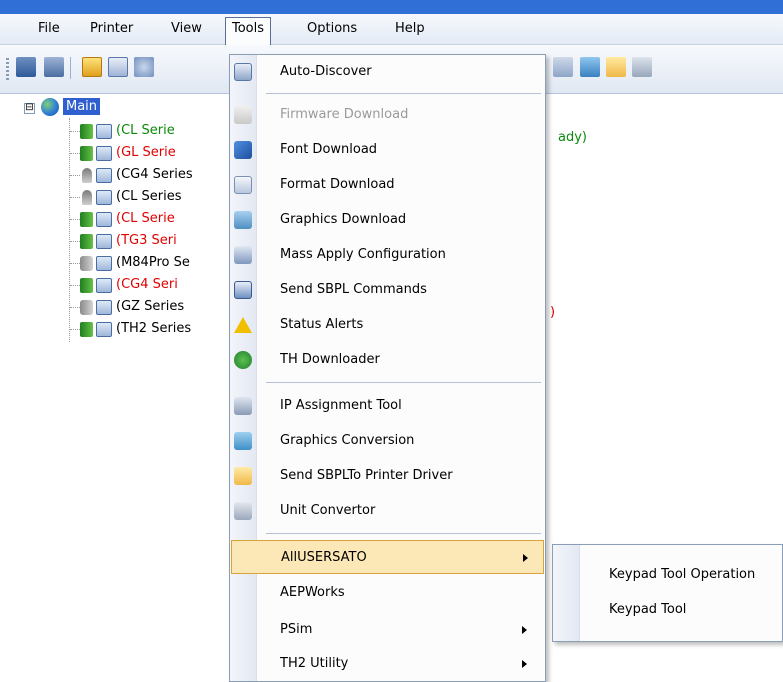 Image resolution: width=783 pixels, height=682 pixels. What do you see at coordinates (590, 67) in the screenshot?
I see `toolbar-image-icon` at bounding box center [590, 67].